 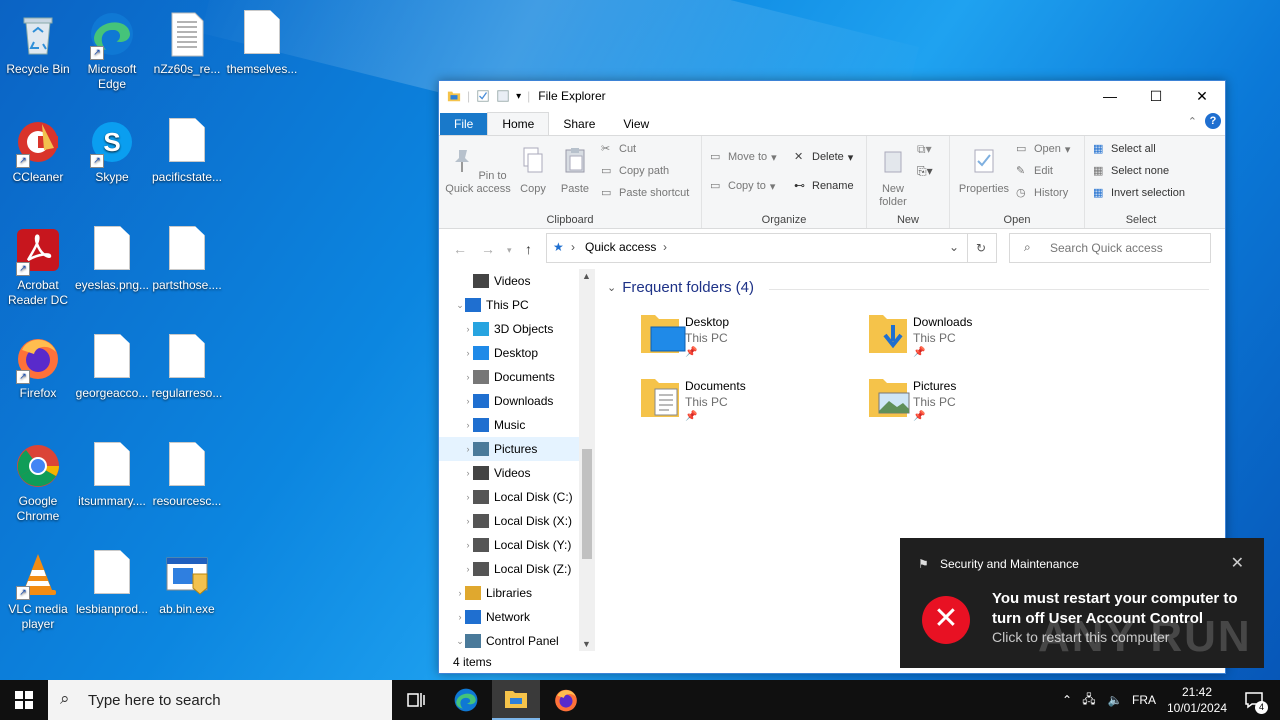 What do you see at coordinates (38, 41) in the screenshot?
I see `desktop-icon-recycle-bin: Recycle Bin` at bounding box center [38, 41].